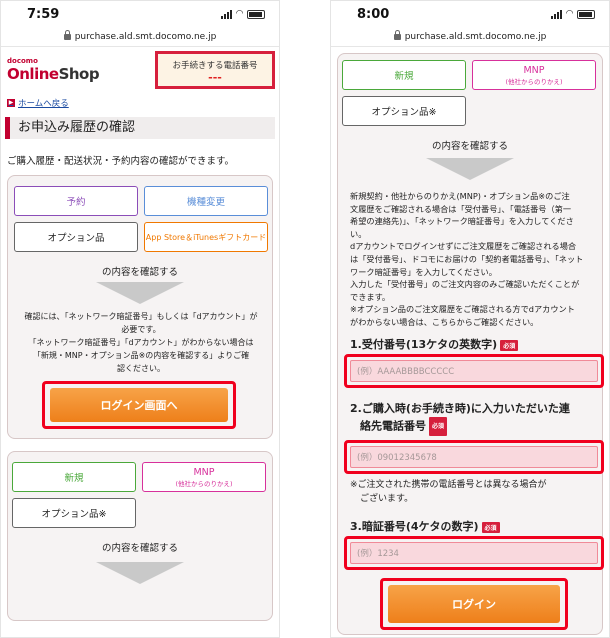 The height and width of the screenshot is (638, 610). Describe the element at coordinates (414, 526) in the screenshot. I see `pin-label-text: 3.暗証番号(4ケタの数字)` at that location.